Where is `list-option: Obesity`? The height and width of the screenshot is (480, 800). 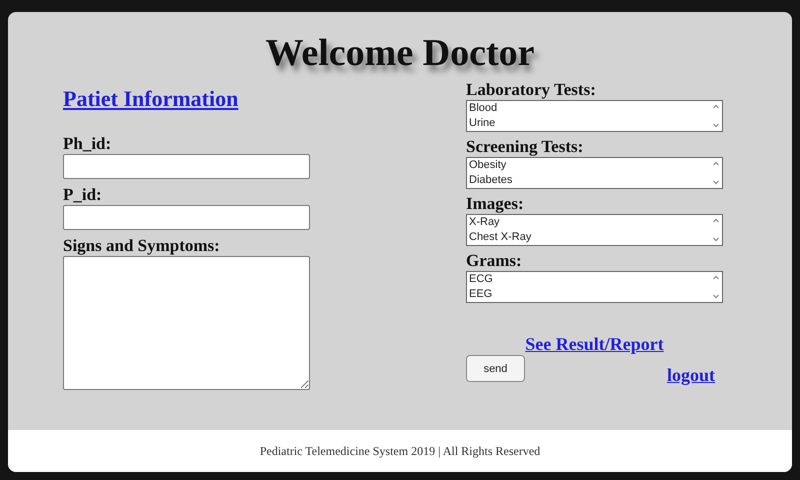 list-option: Obesity is located at coordinates (589, 165).